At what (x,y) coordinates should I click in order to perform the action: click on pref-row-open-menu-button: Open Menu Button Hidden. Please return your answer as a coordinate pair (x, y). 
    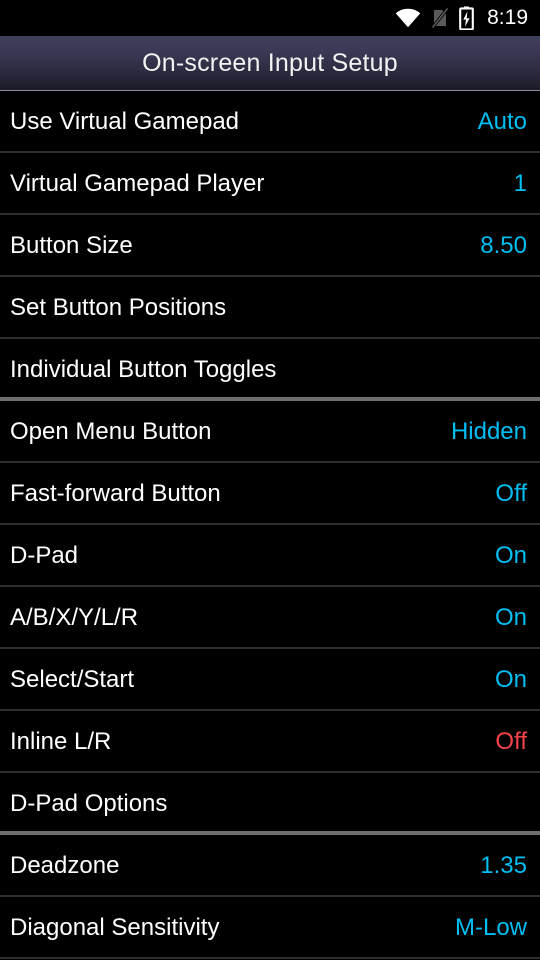
    Looking at the image, I should click on (270, 432).